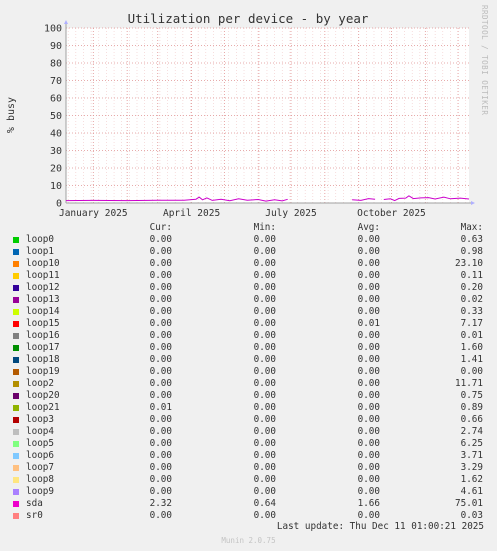 The image size is (497, 551). I want to click on legend-swatch-loop6, so click(16, 456).